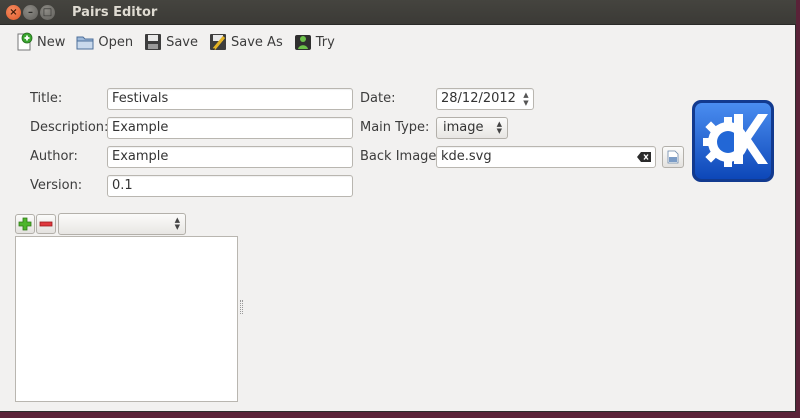 This screenshot has width=800, height=418. What do you see at coordinates (54, 156) in the screenshot?
I see `author-label: Author:` at bounding box center [54, 156].